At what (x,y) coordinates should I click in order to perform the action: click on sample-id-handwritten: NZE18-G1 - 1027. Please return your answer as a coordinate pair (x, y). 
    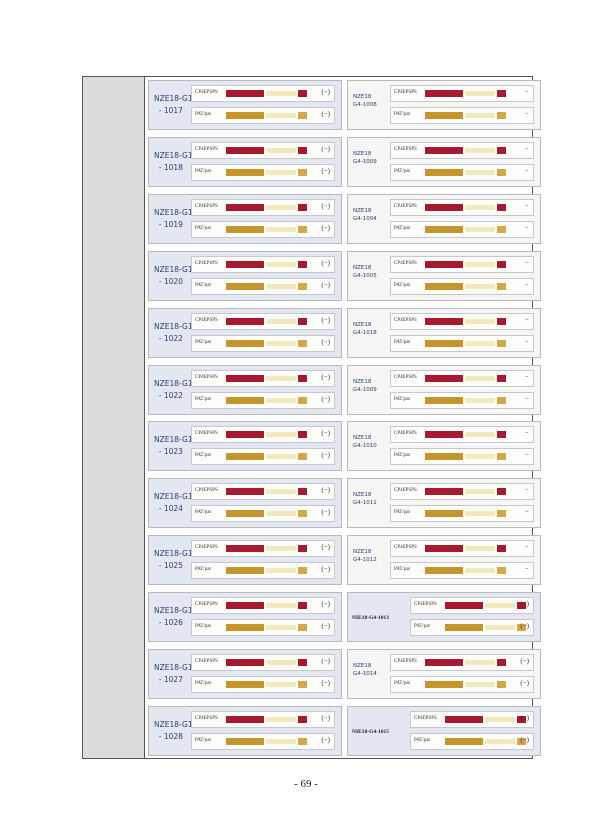
    Looking at the image, I should click on (173, 673).